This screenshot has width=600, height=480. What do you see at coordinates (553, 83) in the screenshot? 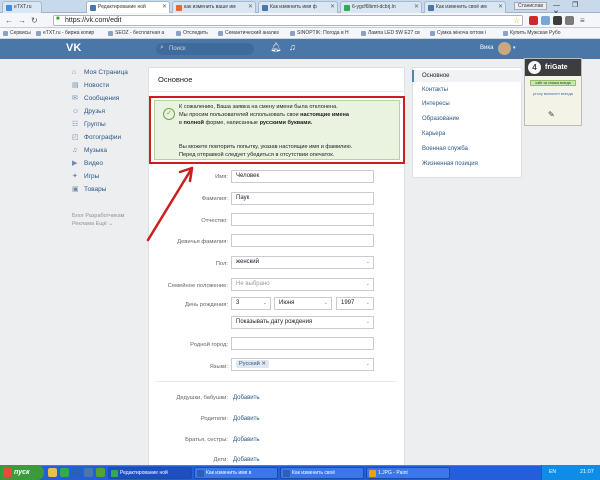
I see `frigate-status-button: сайт из списка всегда` at bounding box center [553, 83].